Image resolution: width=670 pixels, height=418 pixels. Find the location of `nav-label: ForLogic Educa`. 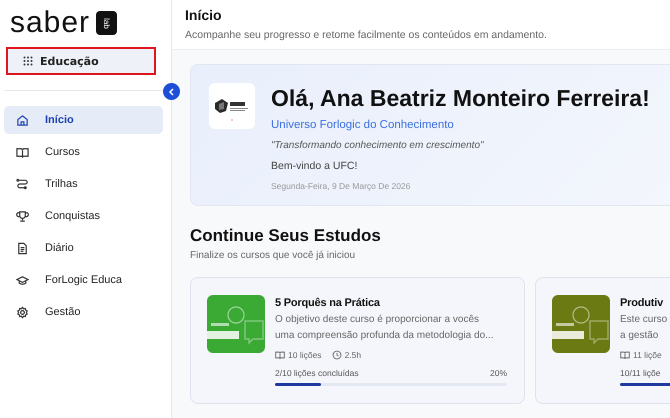

nav-label: ForLogic Educa is located at coordinates (83, 280).